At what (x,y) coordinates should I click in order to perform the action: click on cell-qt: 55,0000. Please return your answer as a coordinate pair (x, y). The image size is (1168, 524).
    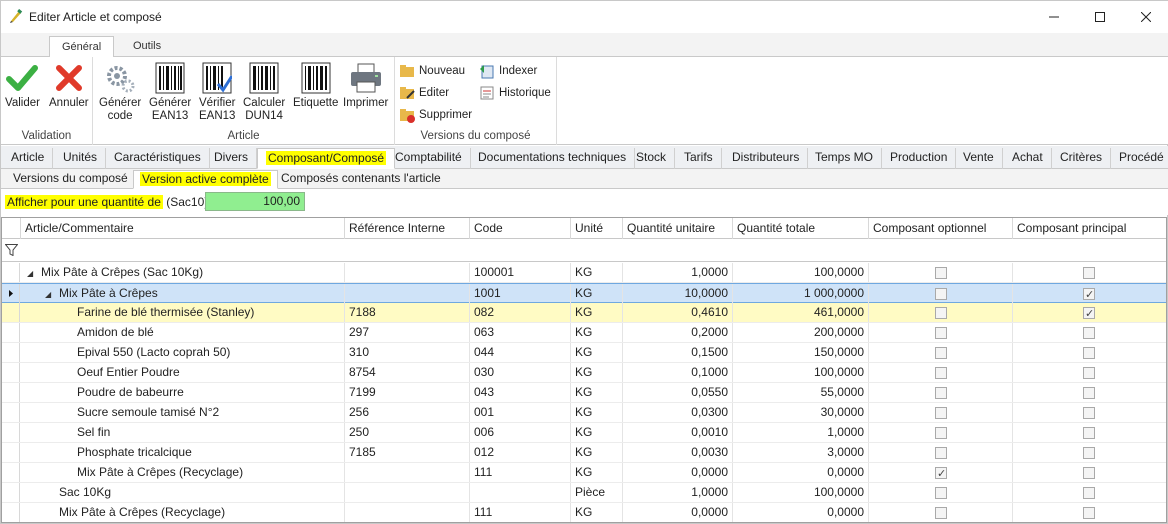
    Looking at the image, I should click on (801, 392).